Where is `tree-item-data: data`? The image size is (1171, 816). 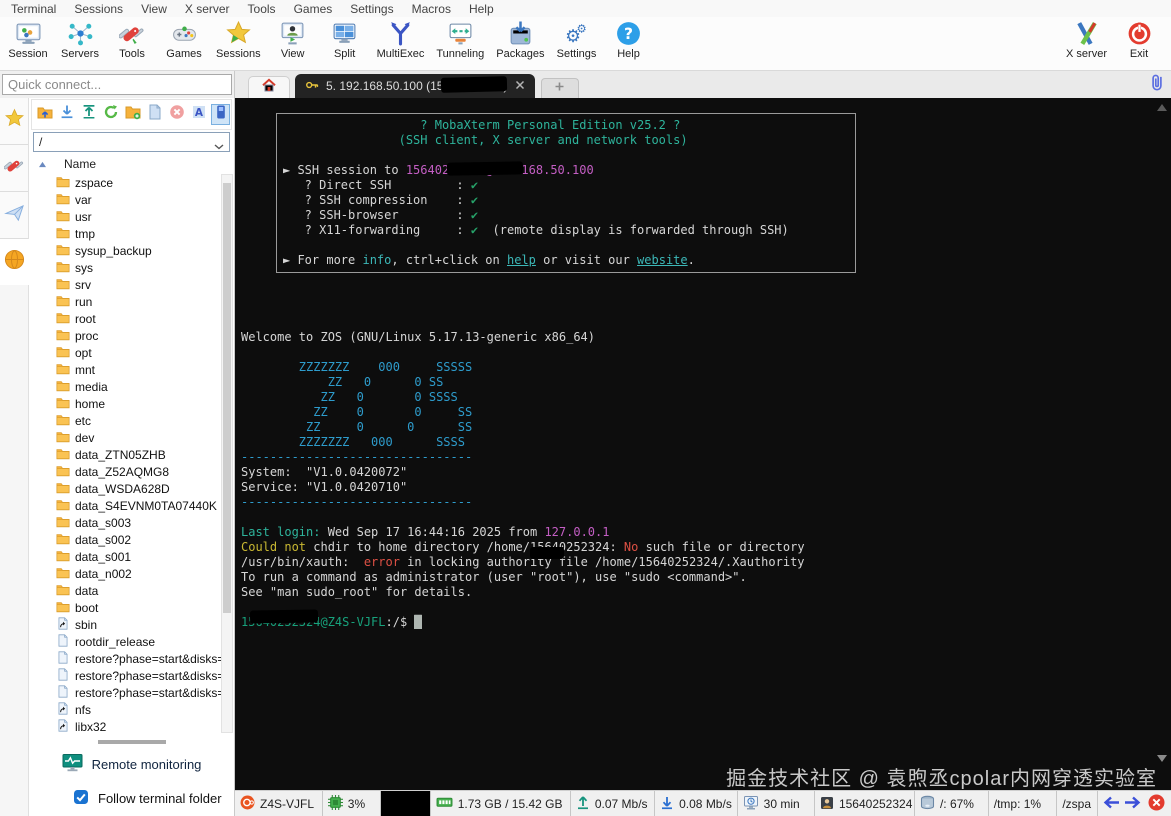 tree-item-data: data is located at coordinates (131, 590).